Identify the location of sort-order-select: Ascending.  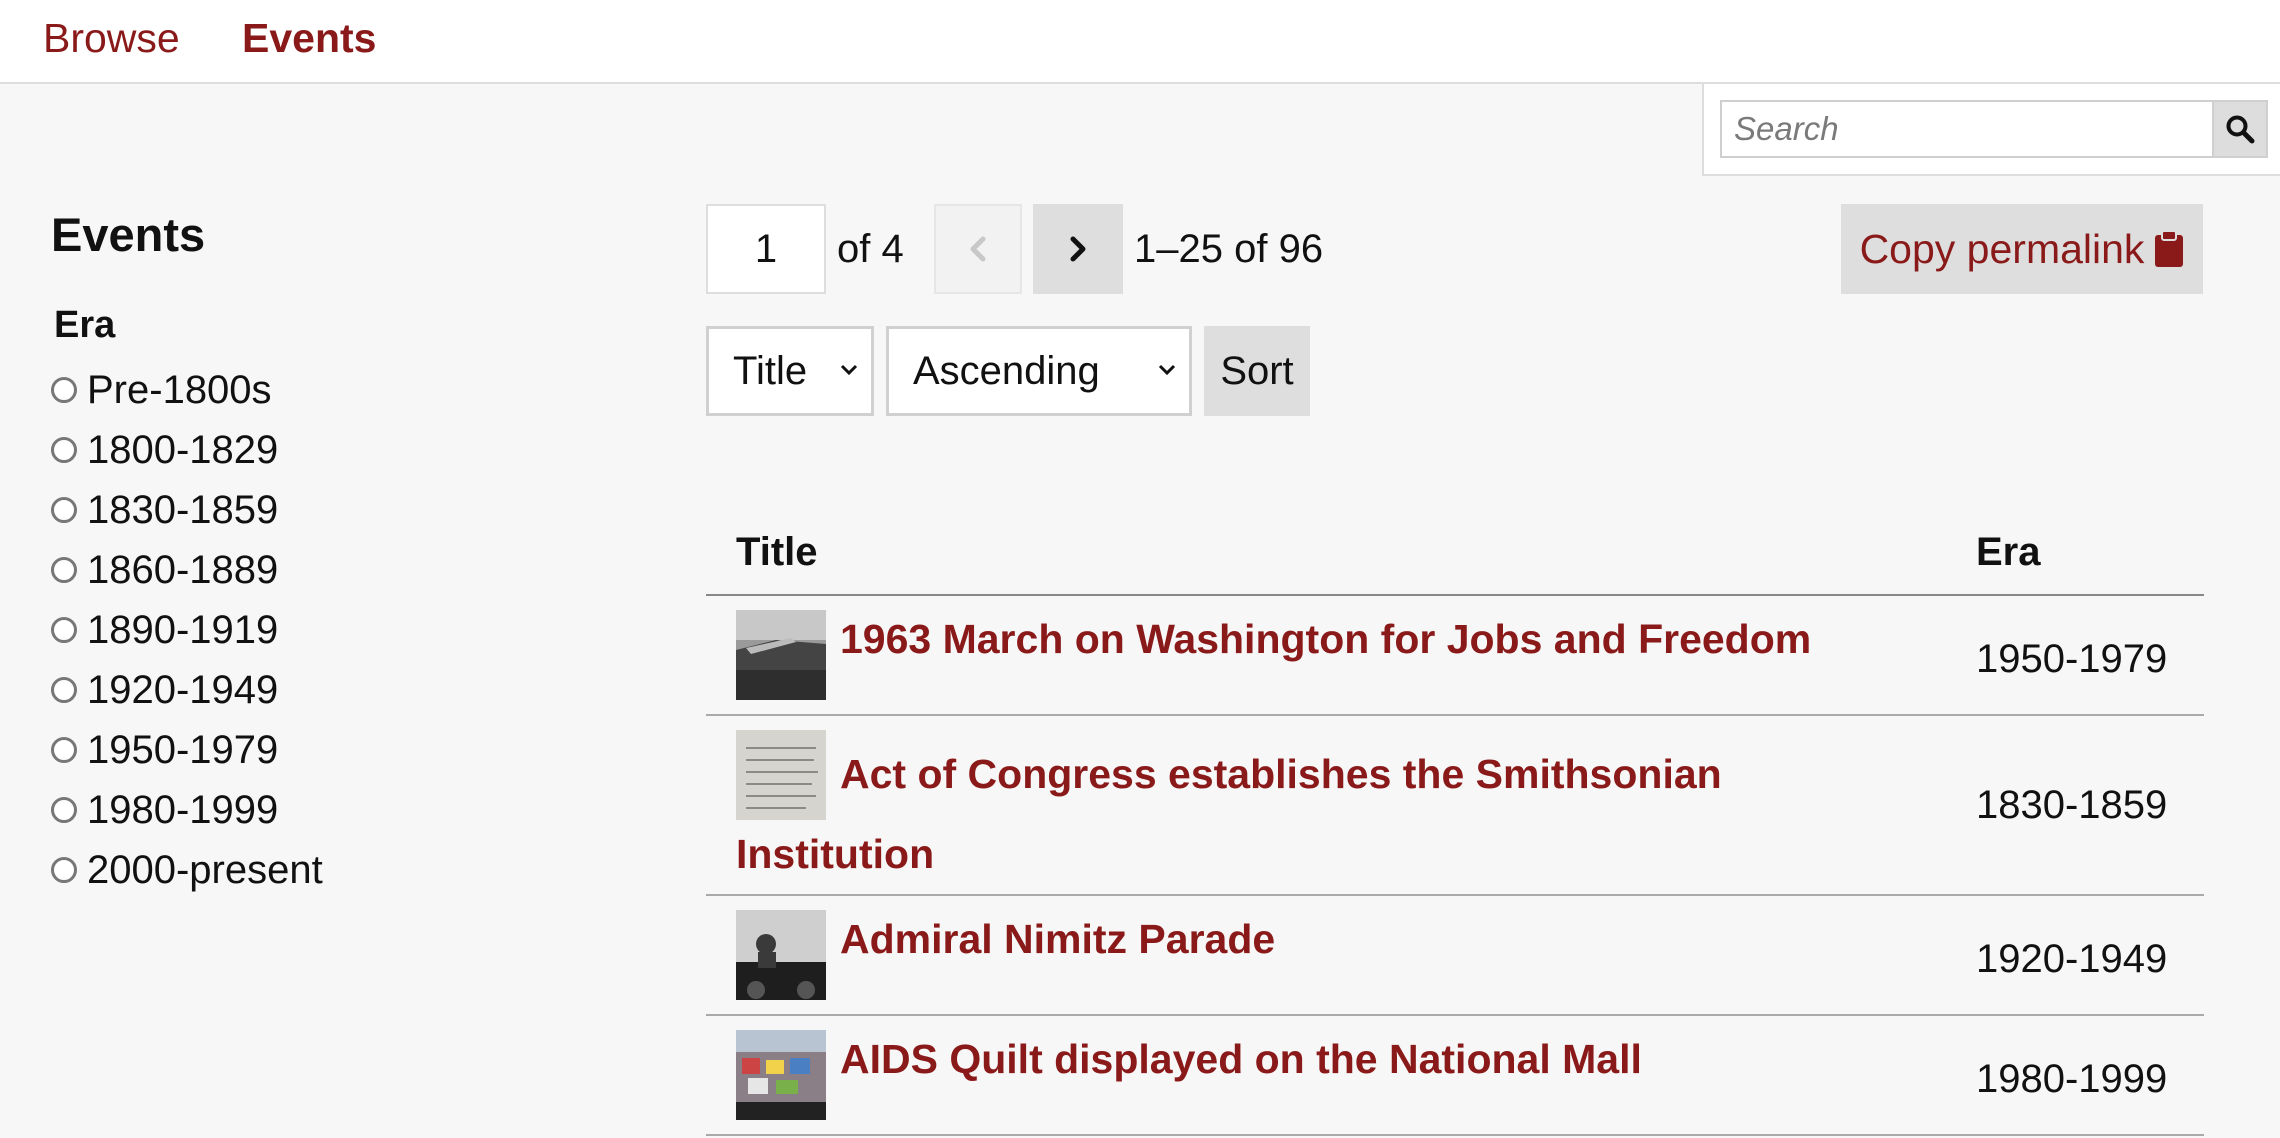
(1039, 371).